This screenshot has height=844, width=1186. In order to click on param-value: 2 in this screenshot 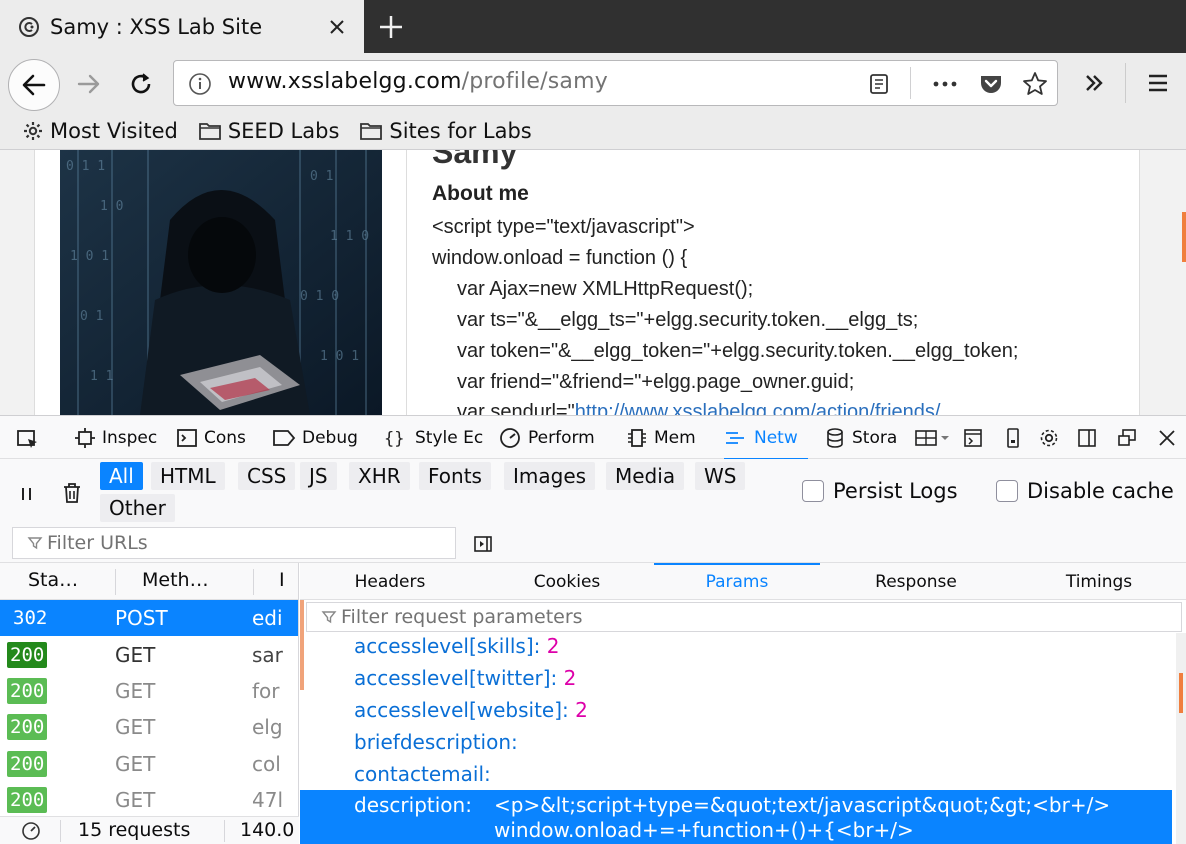, I will do `click(581, 710)`.